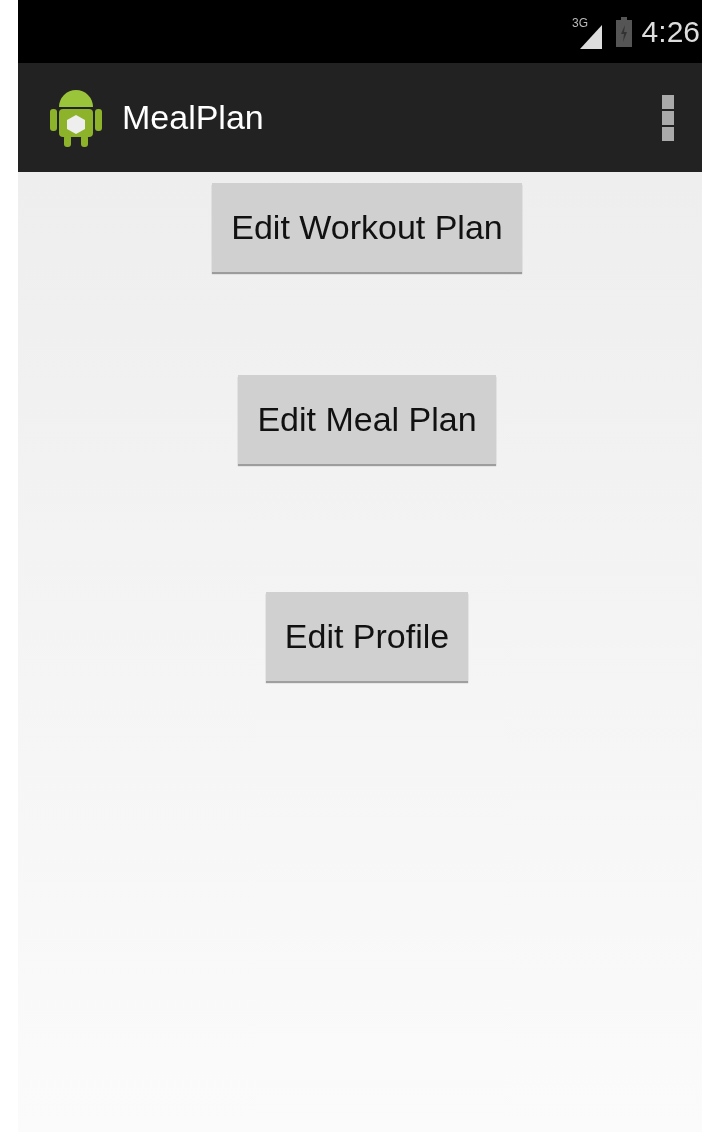 Image resolution: width=702 pixels, height=1132 pixels. Describe the element at coordinates (367, 636) in the screenshot. I see `edit-button: Edit Profile` at that location.